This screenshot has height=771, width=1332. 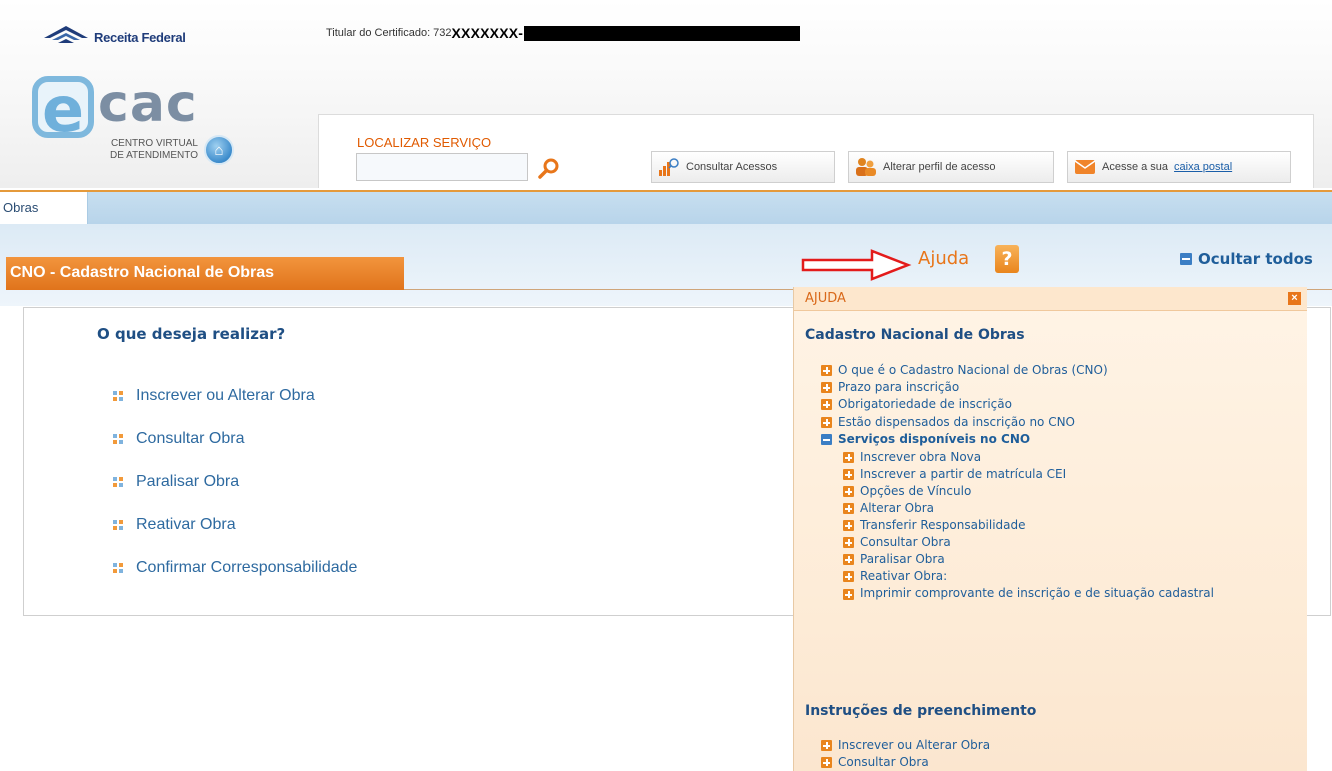 I want to click on help-question-icon: ?, so click(x=1007, y=259).